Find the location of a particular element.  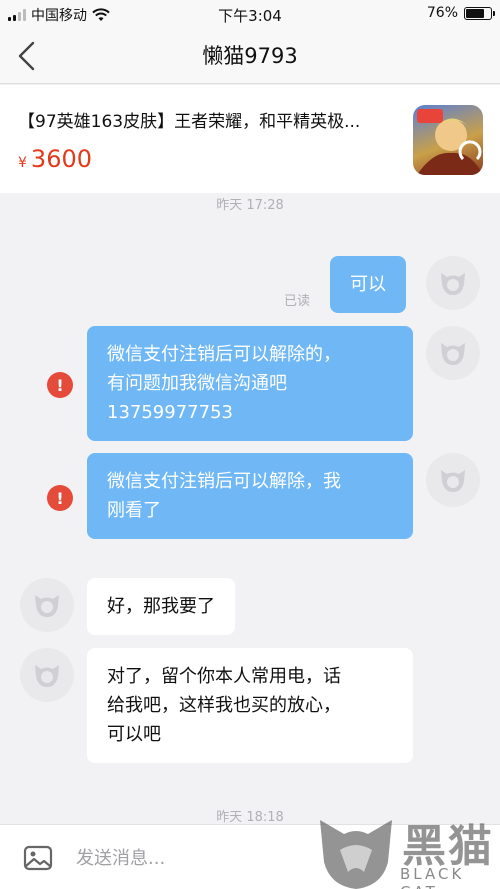

message-line: 微信支付注销后可以解除的， is located at coordinates (224, 354).